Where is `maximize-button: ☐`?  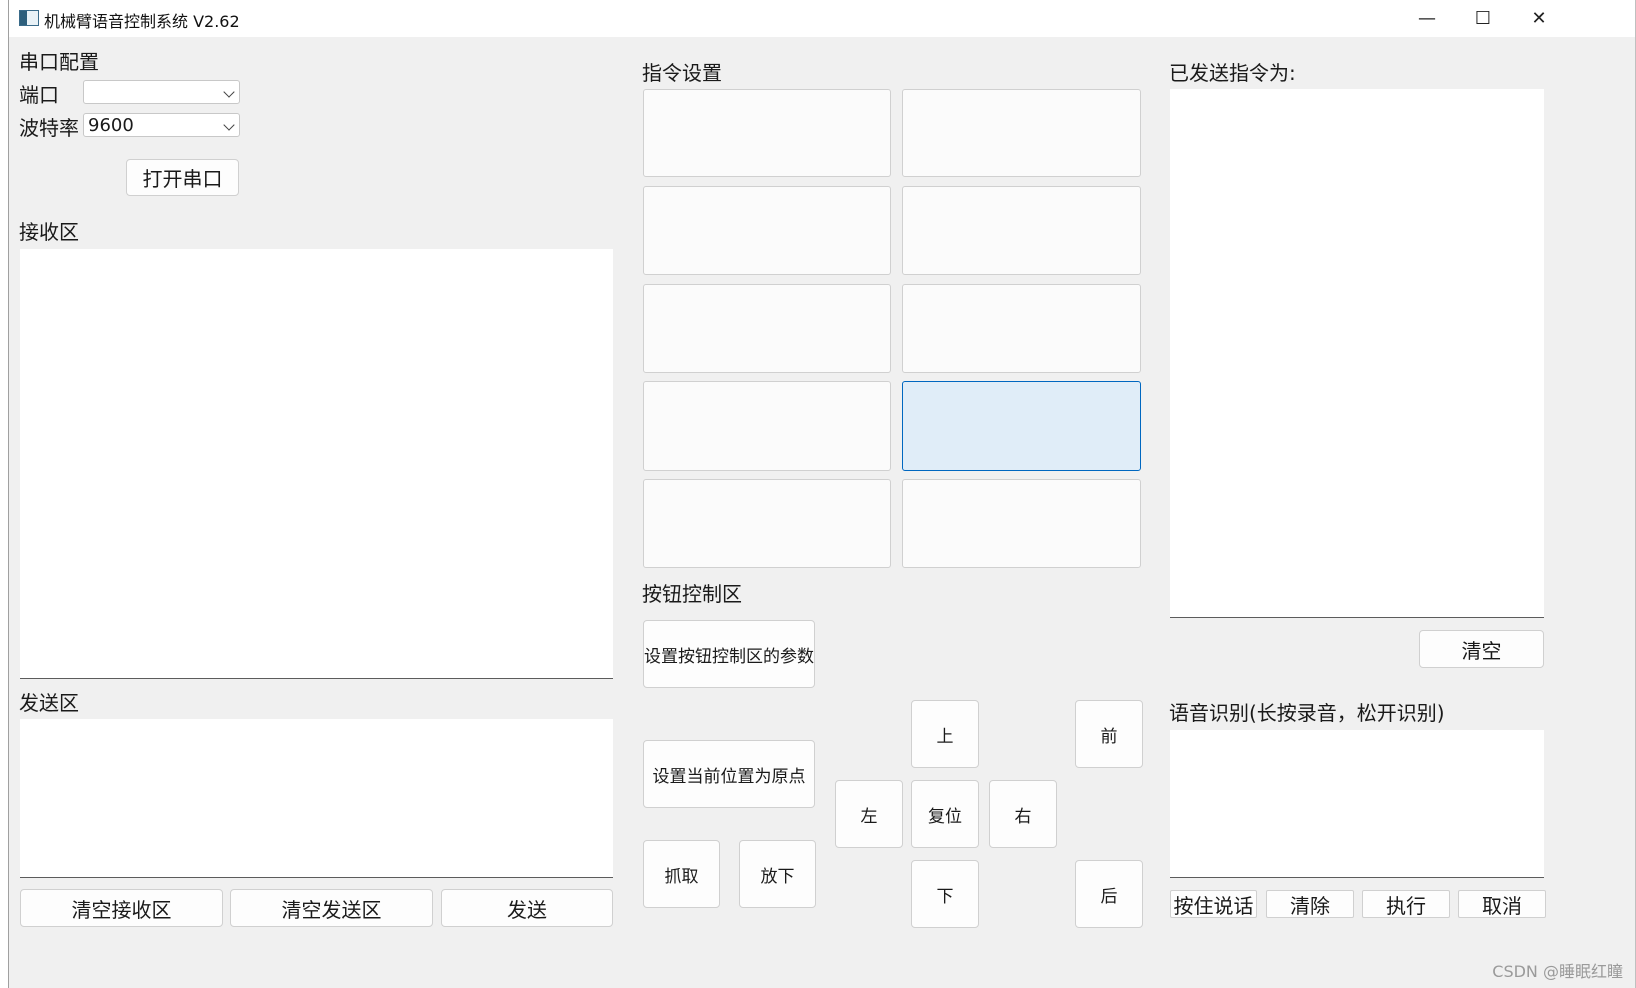
maximize-button: ☐ is located at coordinates (1483, 18).